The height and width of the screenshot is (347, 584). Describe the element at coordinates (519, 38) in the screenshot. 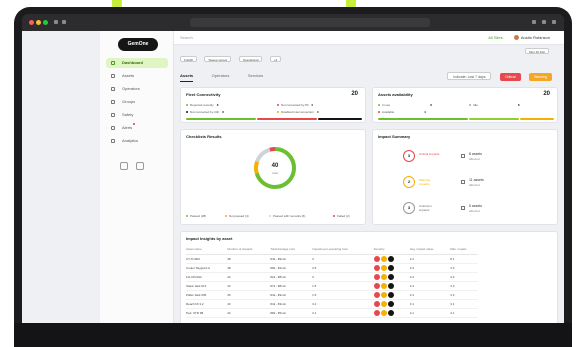

I see `user-menu: All Sites Austin Robinson` at that location.